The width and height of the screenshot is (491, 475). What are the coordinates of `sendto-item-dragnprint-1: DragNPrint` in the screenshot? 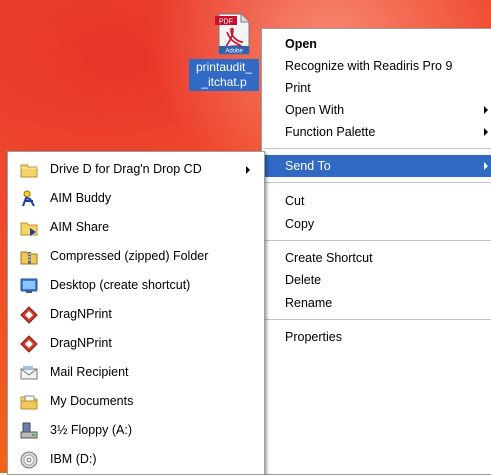 It's located at (136, 315).